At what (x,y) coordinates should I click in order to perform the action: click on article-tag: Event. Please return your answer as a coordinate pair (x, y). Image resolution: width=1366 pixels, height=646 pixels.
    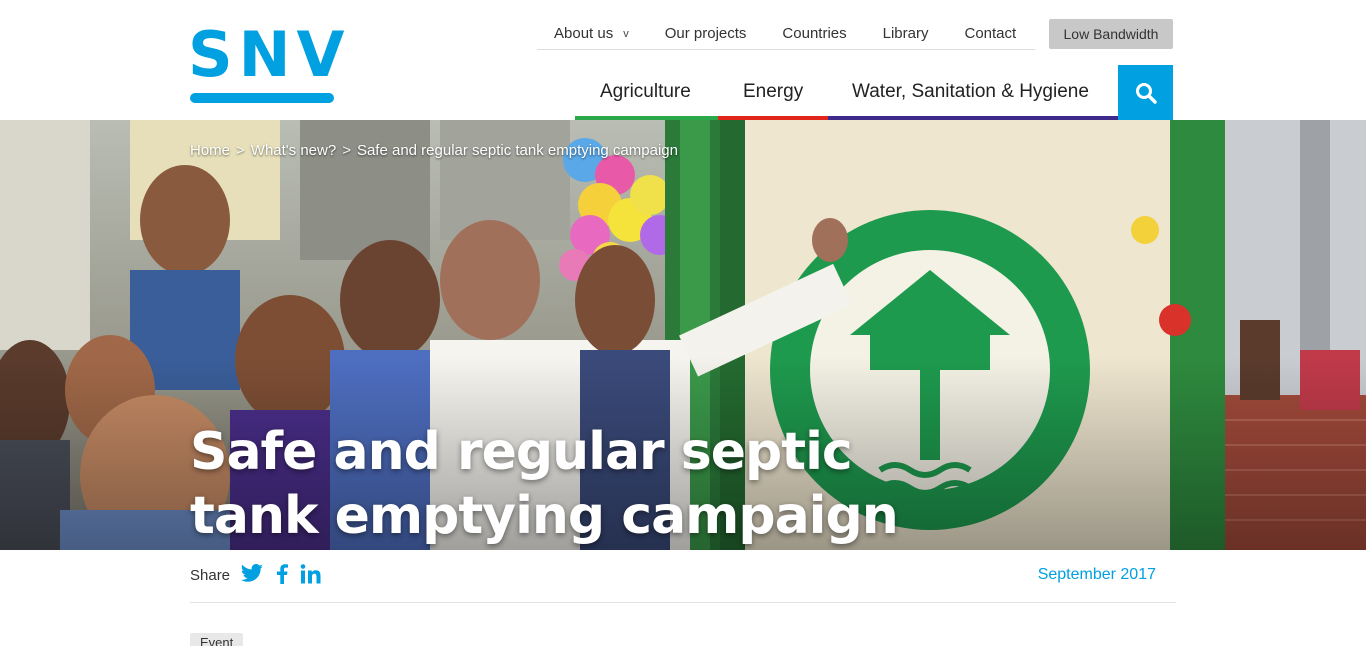
    Looking at the image, I should click on (217, 639).